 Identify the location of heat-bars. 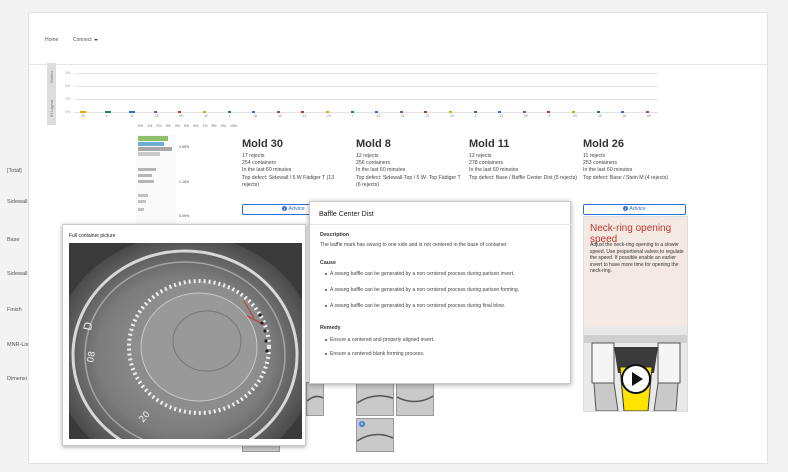
(155, 173).